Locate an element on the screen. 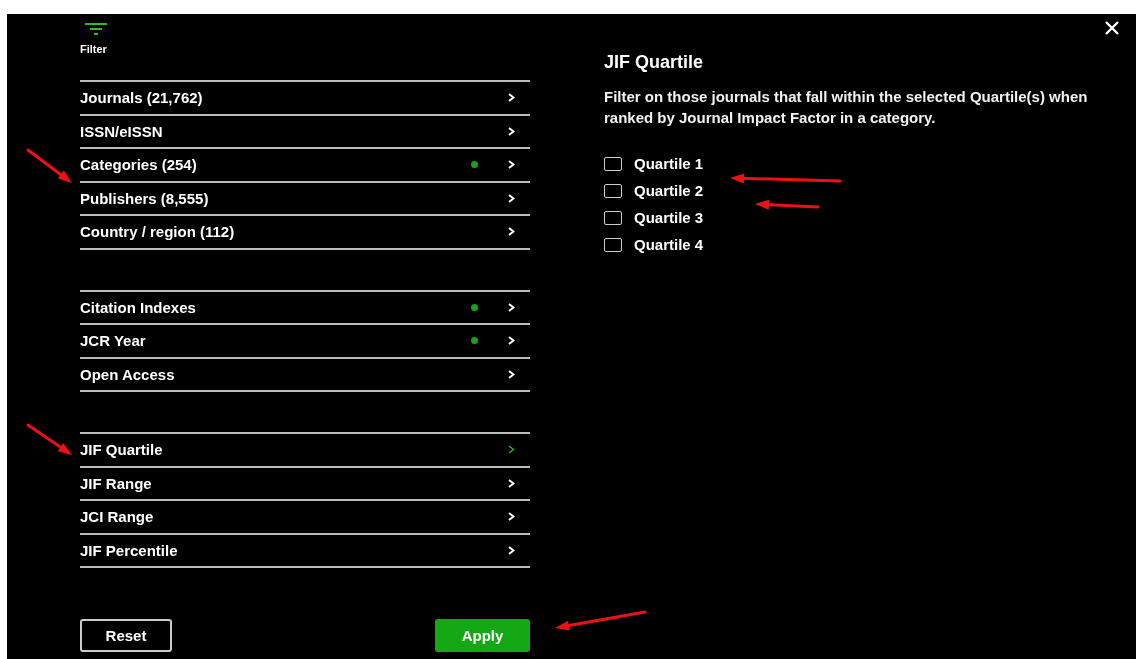 The width and height of the screenshot is (1136, 659). filter-item: Categories (254) is located at coordinates (305, 166).